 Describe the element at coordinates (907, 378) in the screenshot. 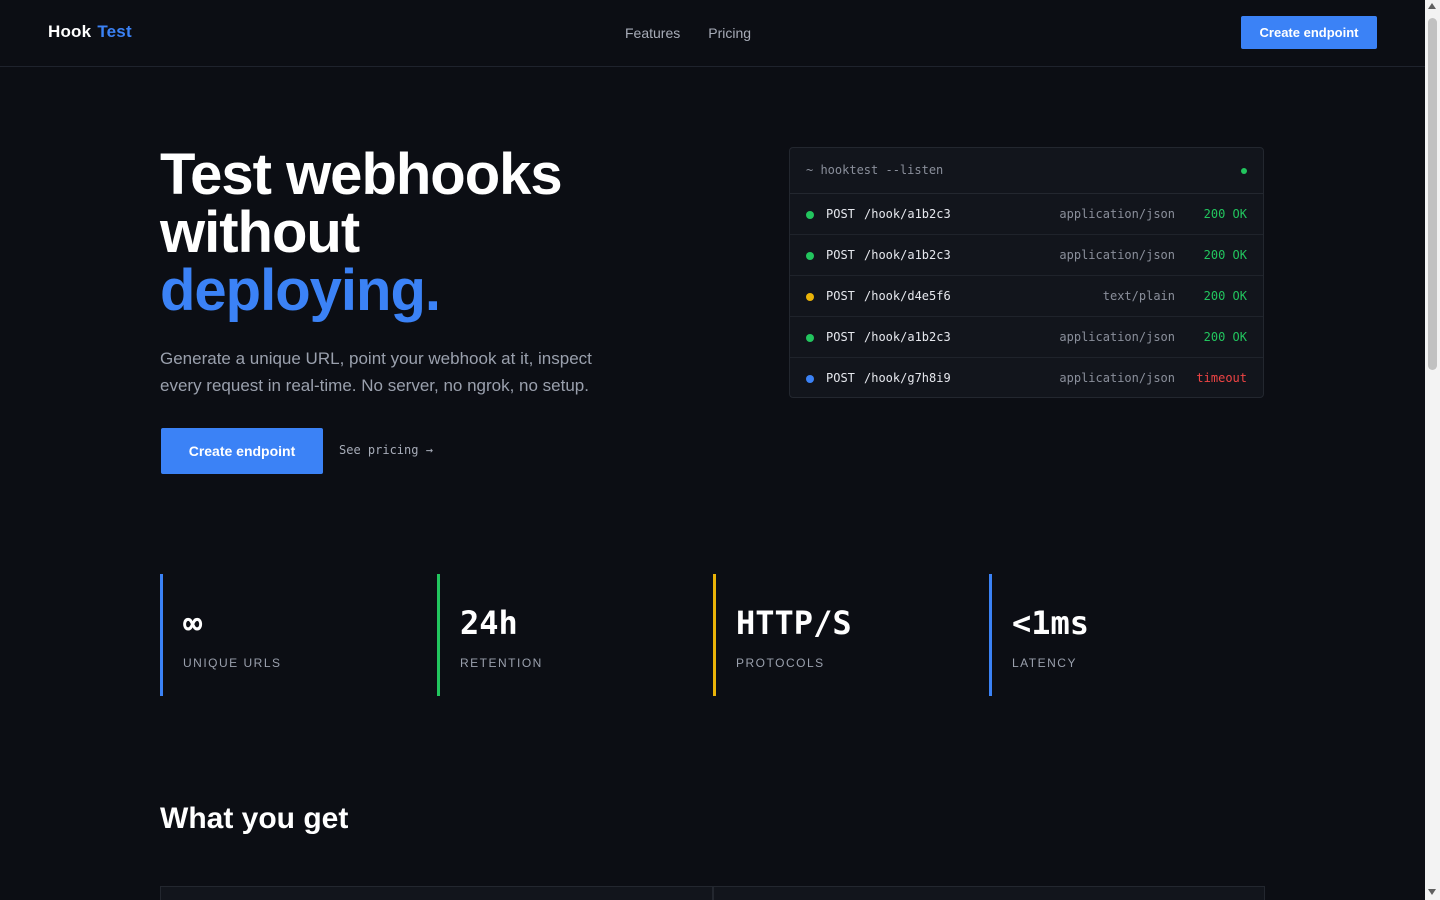

I see `request-path: /hook/g7h8i9` at that location.